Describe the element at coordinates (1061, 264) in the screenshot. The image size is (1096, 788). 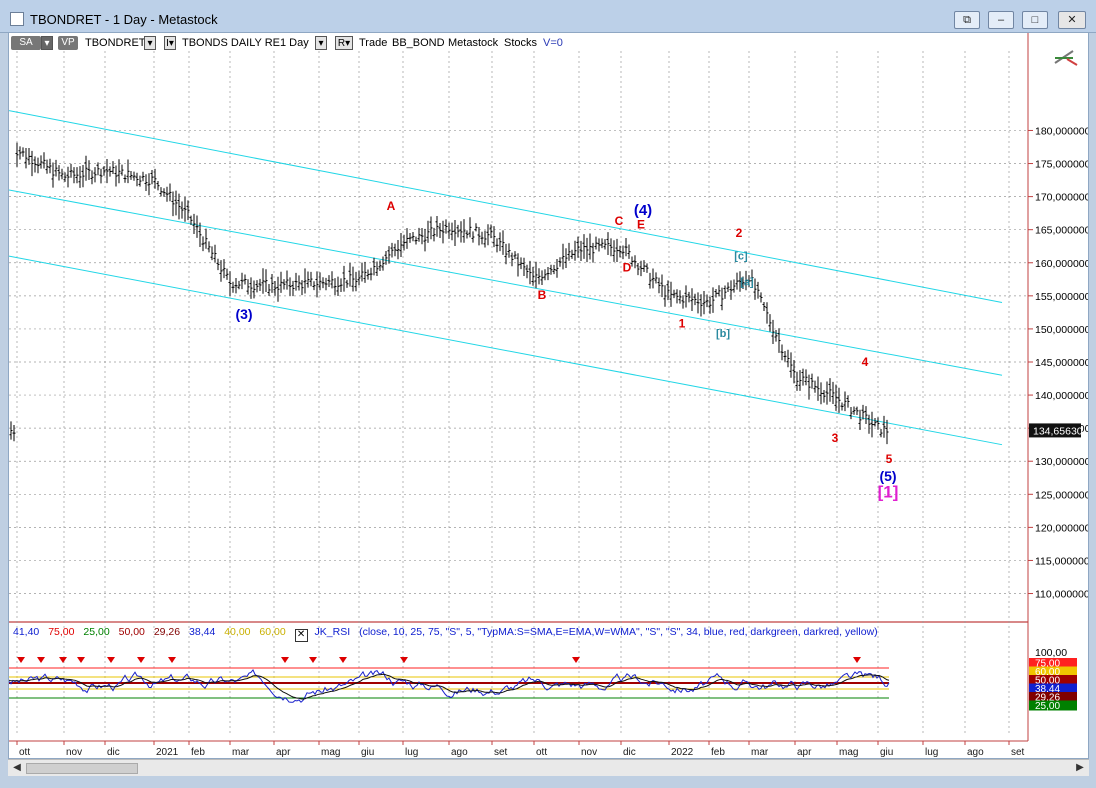
I see `y-tick-label: 160,000000` at that location.